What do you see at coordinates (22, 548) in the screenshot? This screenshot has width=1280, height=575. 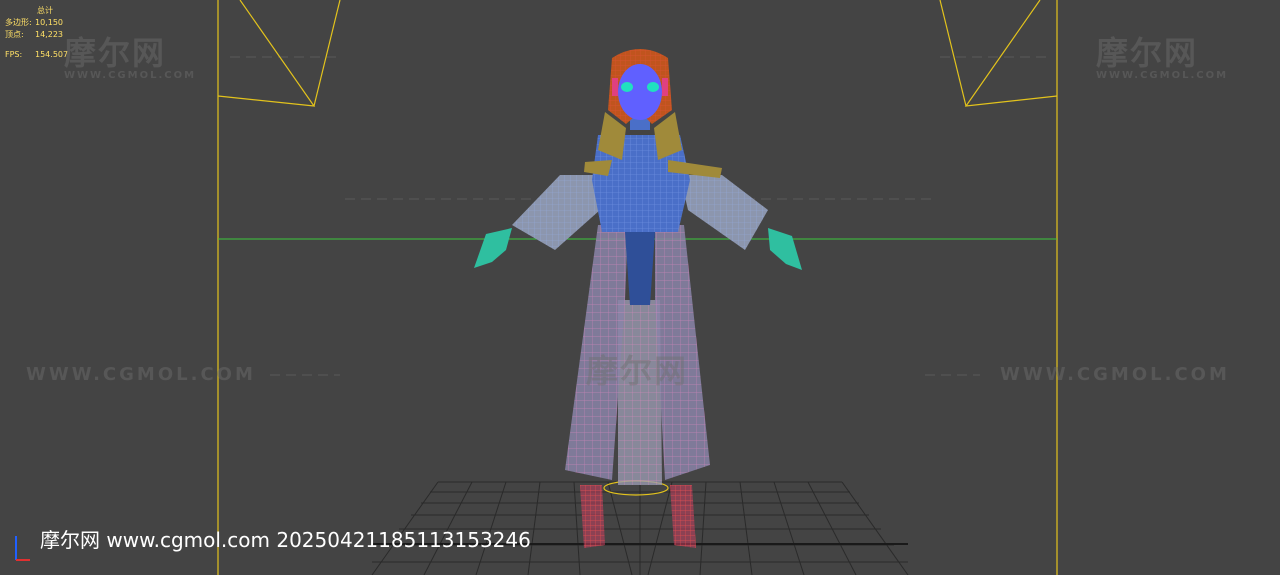 I see `axis-tripod-icon` at bounding box center [22, 548].